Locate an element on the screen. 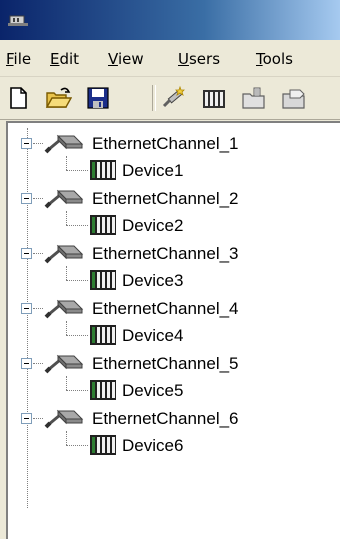 This screenshot has height=539, width=340. device-label: Device4 is located at coordinates (152, 336).